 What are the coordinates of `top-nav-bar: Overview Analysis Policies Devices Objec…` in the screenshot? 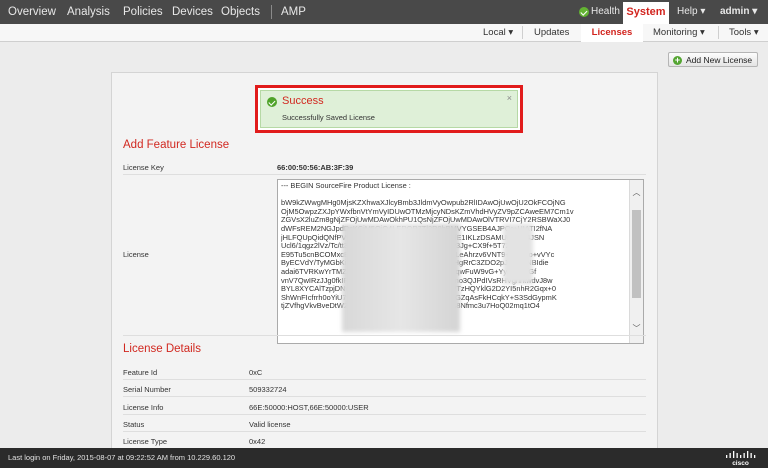 It's located at (384, 13).